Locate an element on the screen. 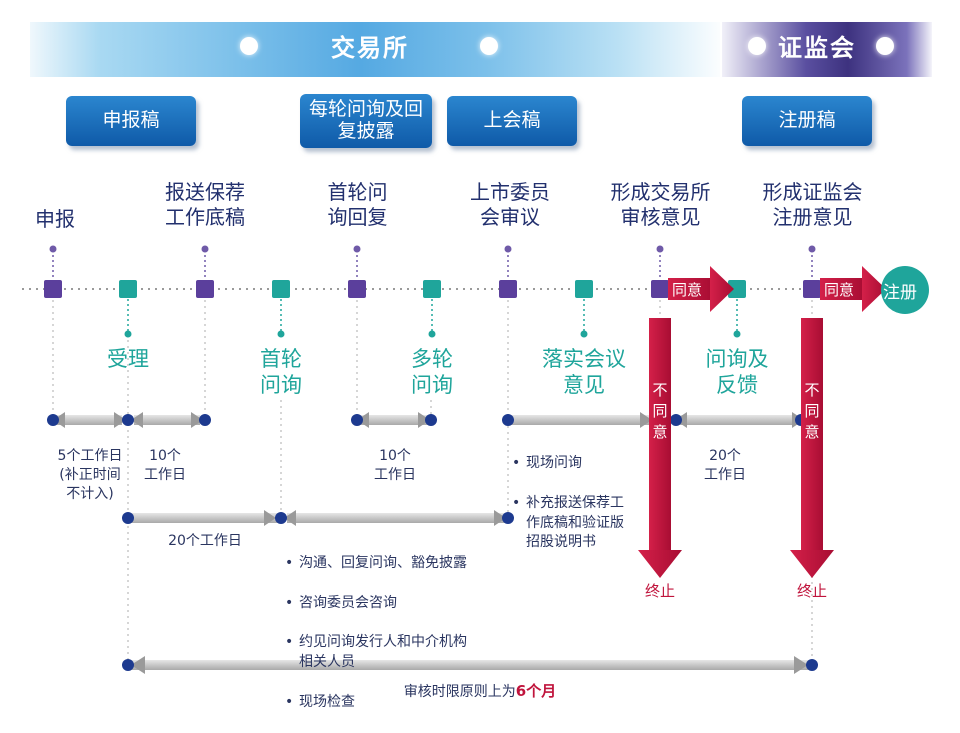 The image size is (960, 733). register-label: 注册 is located at coordinates (900, 293).